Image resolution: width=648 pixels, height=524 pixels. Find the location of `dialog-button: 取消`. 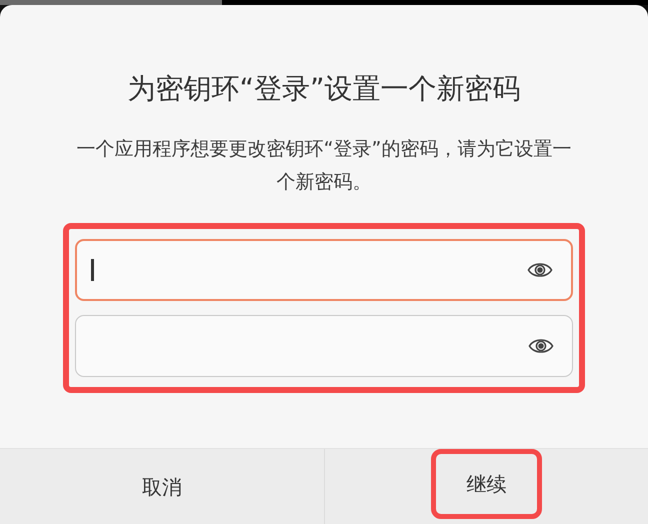

dialog-button: 取消 is located at coordinates (162, 487).